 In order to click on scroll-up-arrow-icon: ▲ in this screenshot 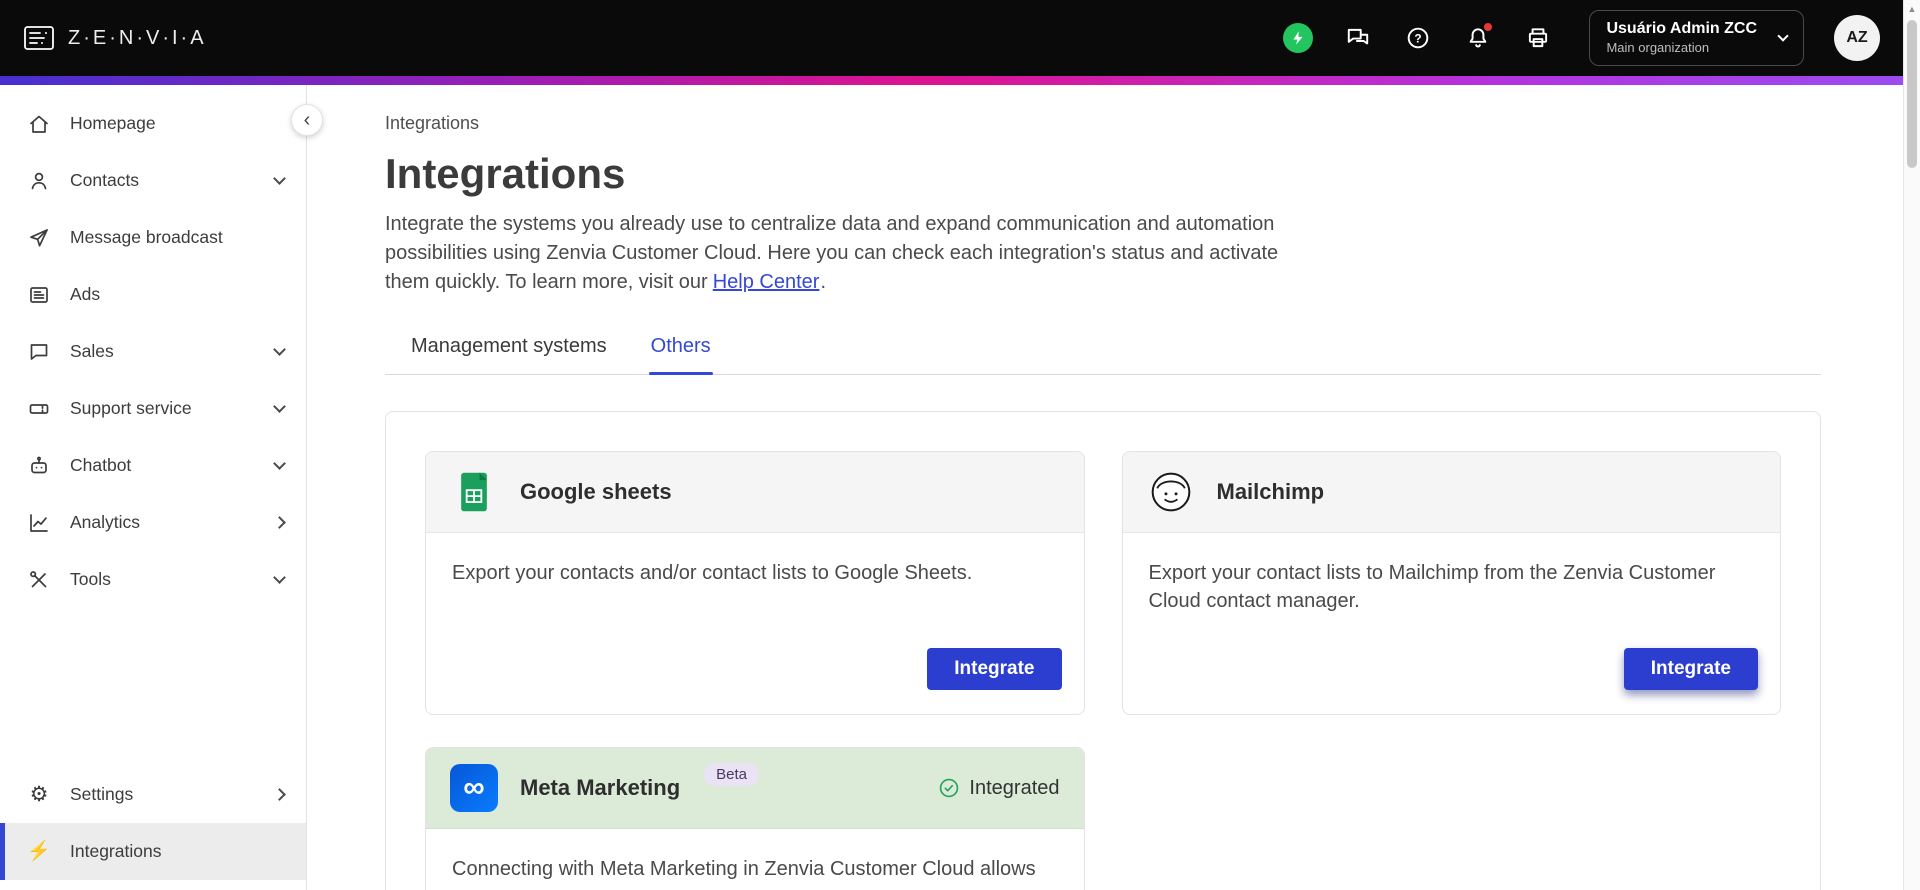, I will do `click(1912, 7)`.